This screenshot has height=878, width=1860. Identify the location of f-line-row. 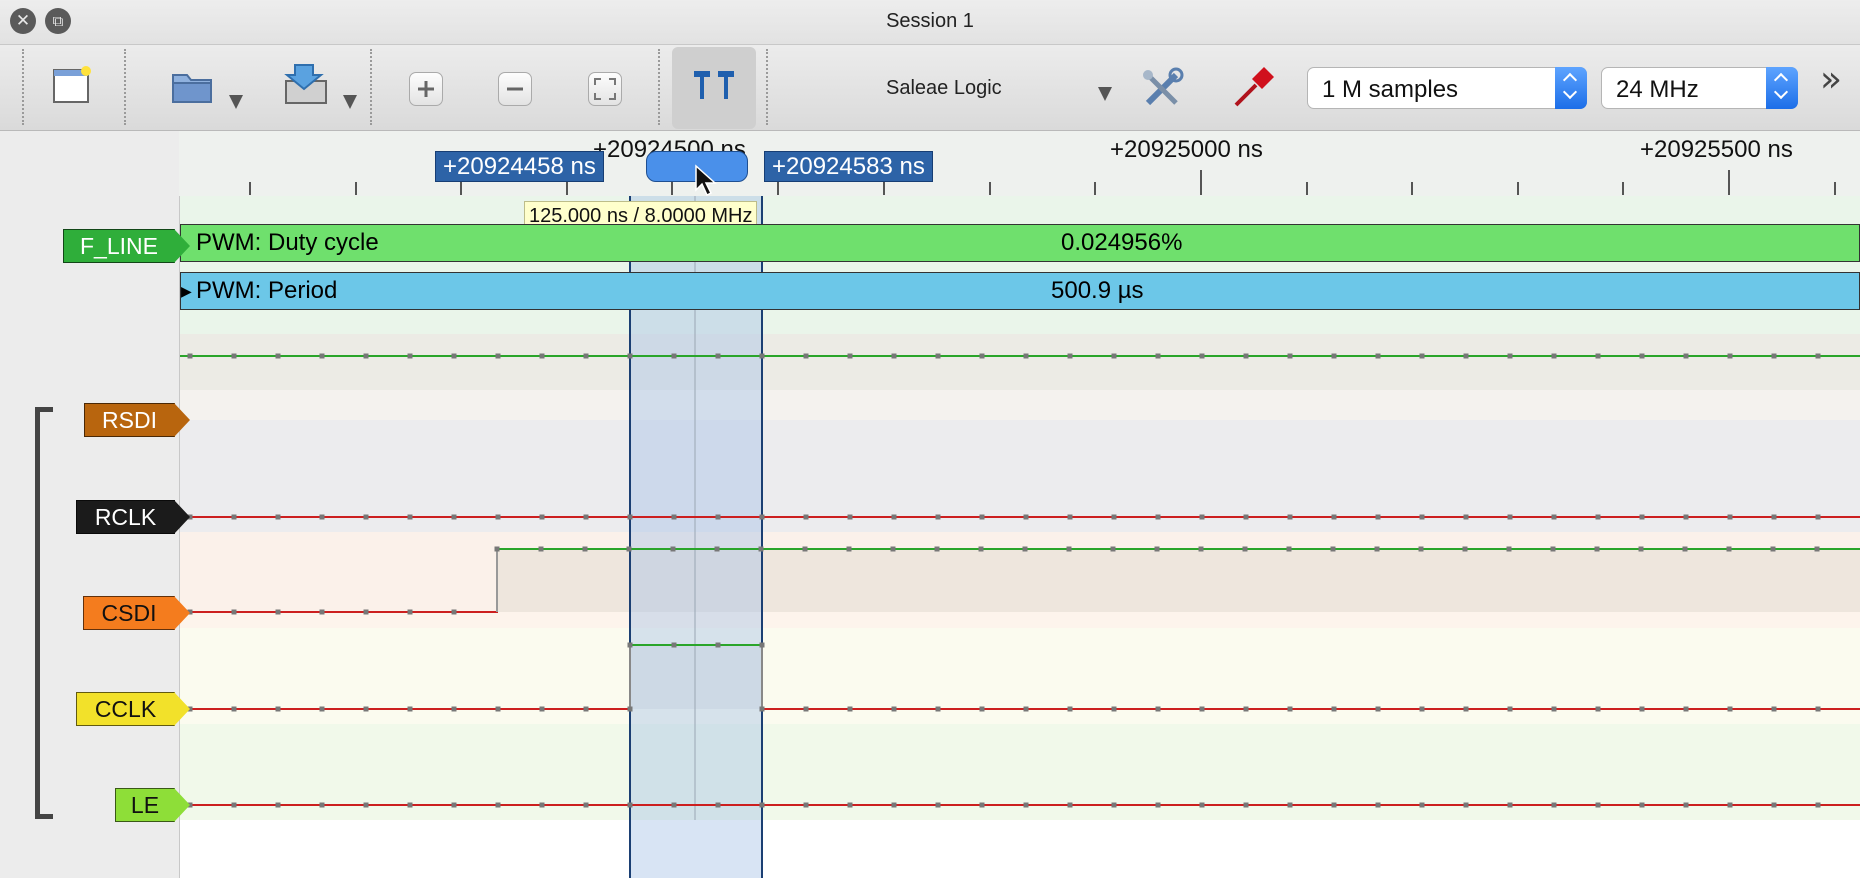
(1020, 265).